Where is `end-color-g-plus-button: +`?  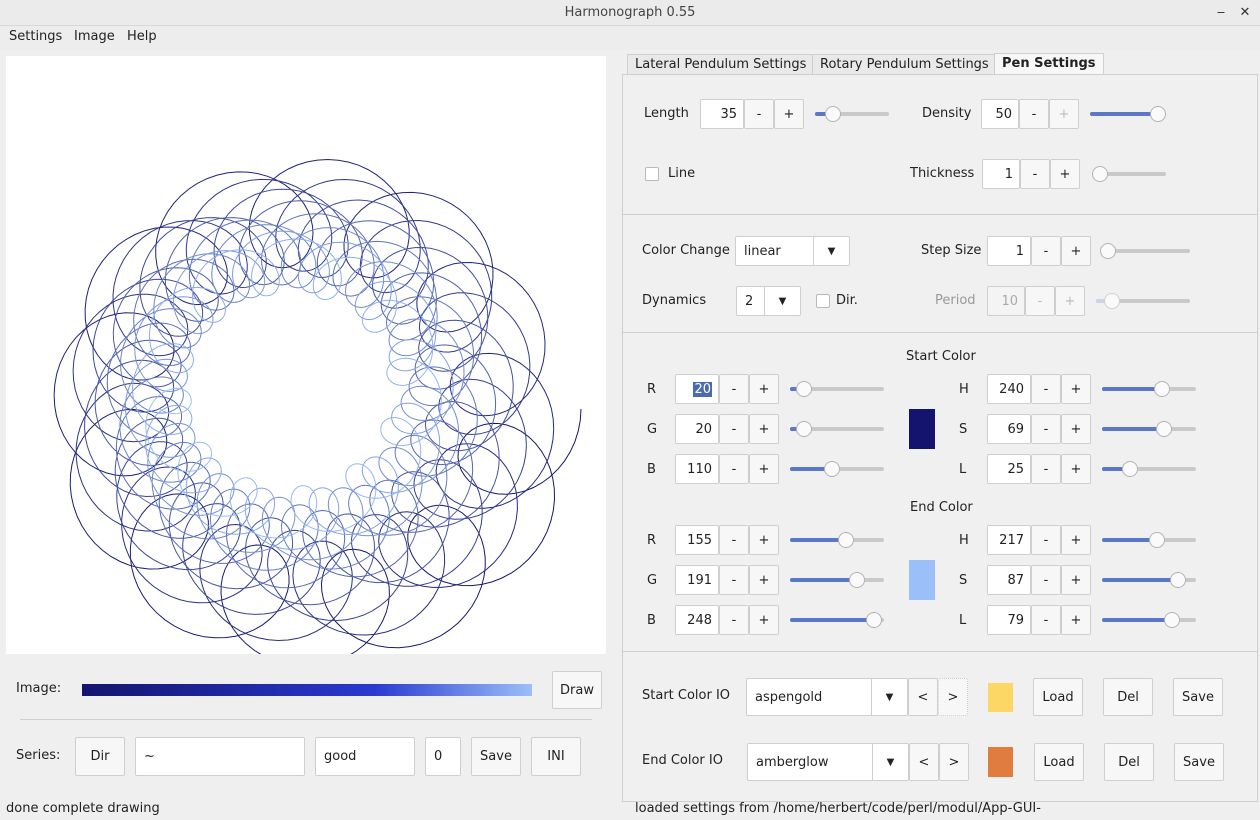
end-color-g-plus-button: + is located at coordinates (764, 580).